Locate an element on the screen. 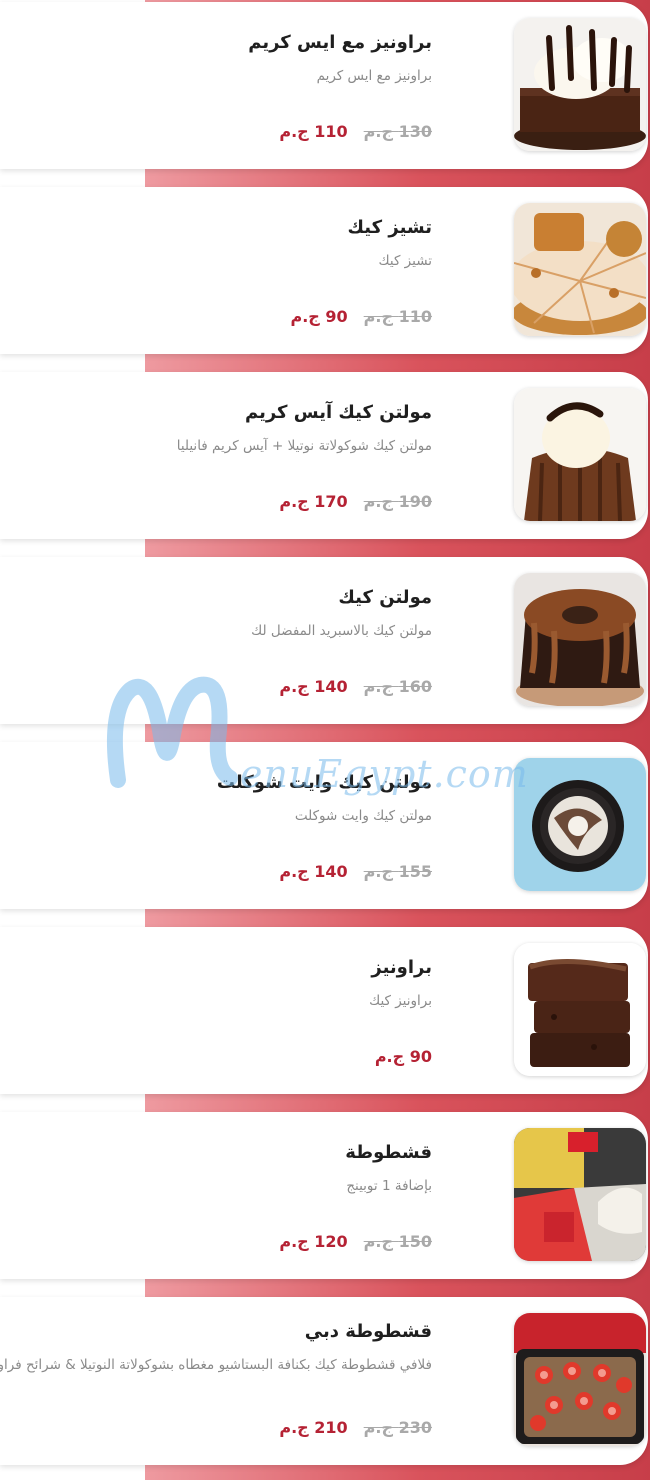 The height and width of the screenshot is (1480, 650). old-price: 155 ج.م is located at coordinates (397, 871).